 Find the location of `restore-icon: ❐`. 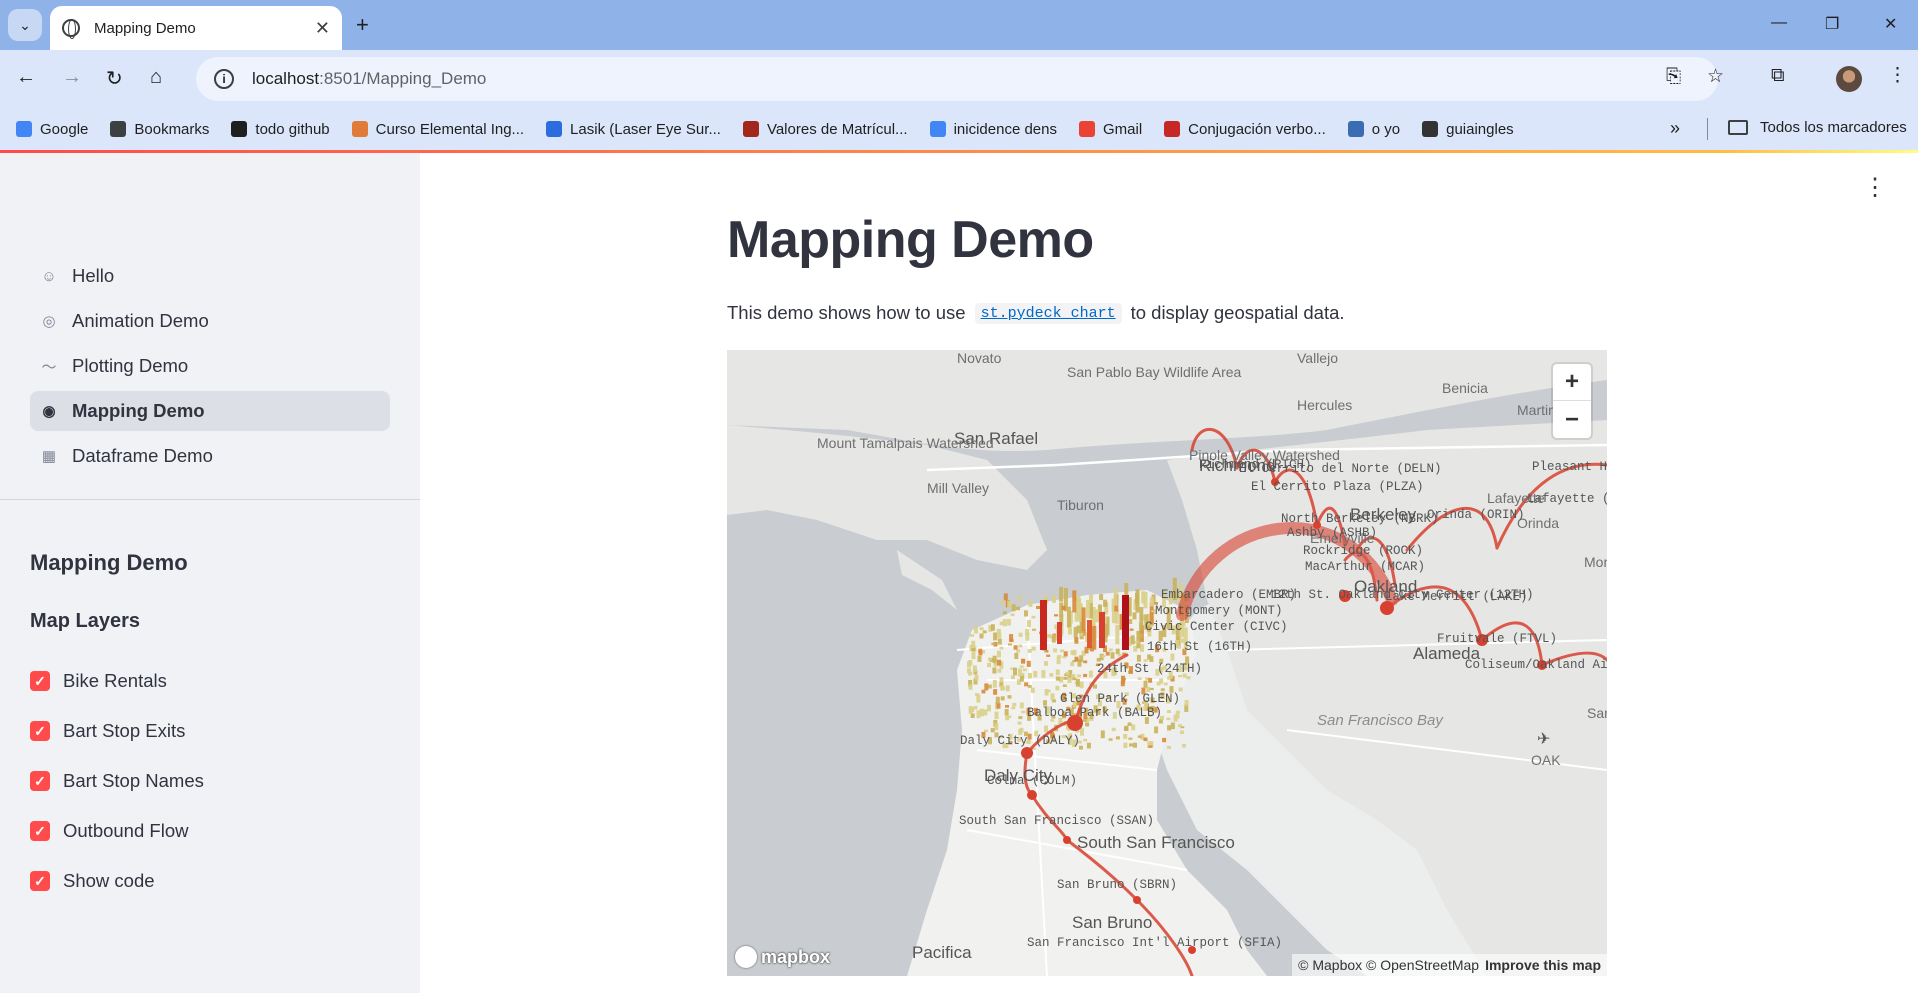

restore-icon: ❐ is located at coordinates (1832, 24).